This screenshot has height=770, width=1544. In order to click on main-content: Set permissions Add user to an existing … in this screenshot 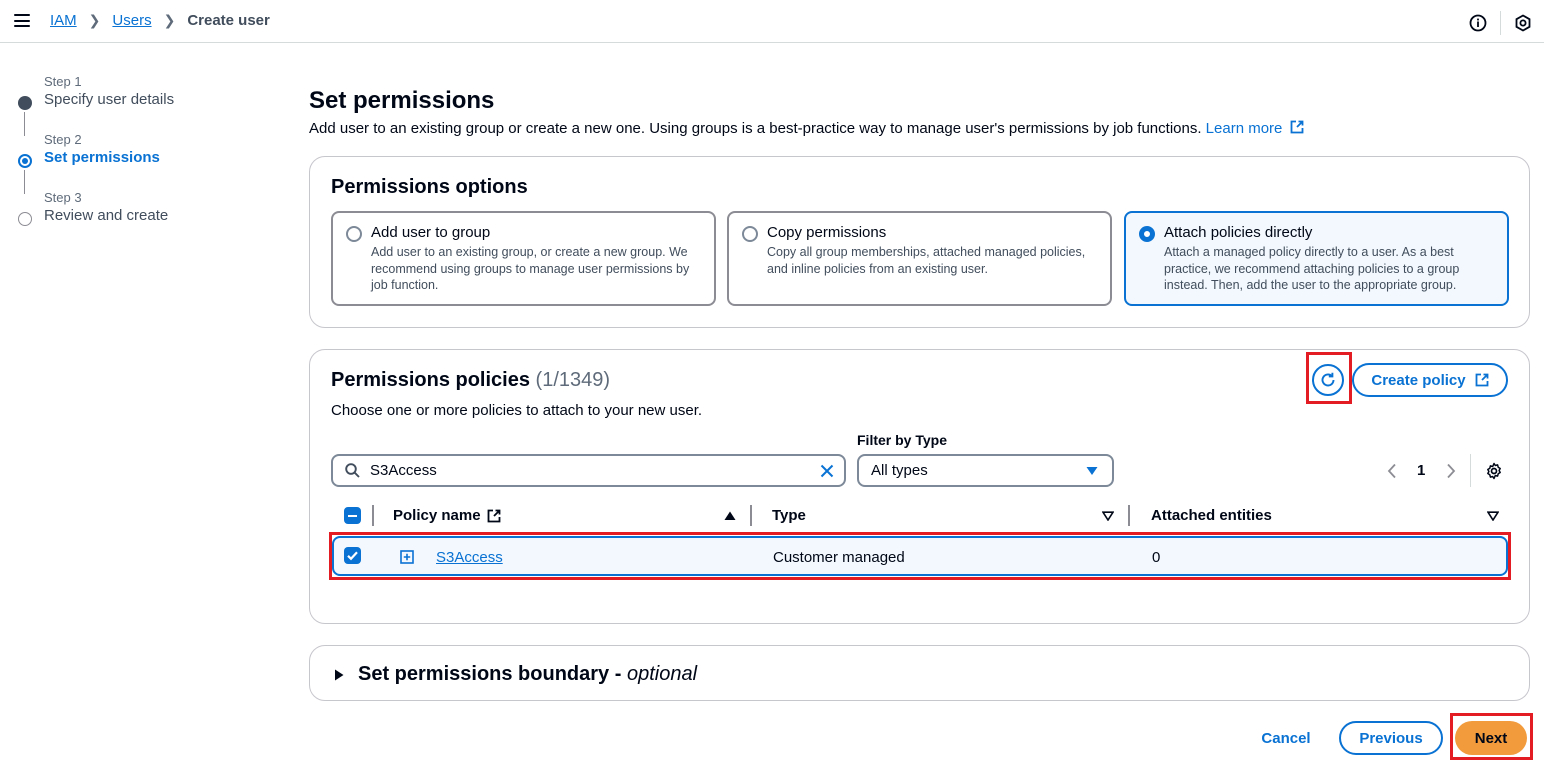, I will do `click(919, 111)`.